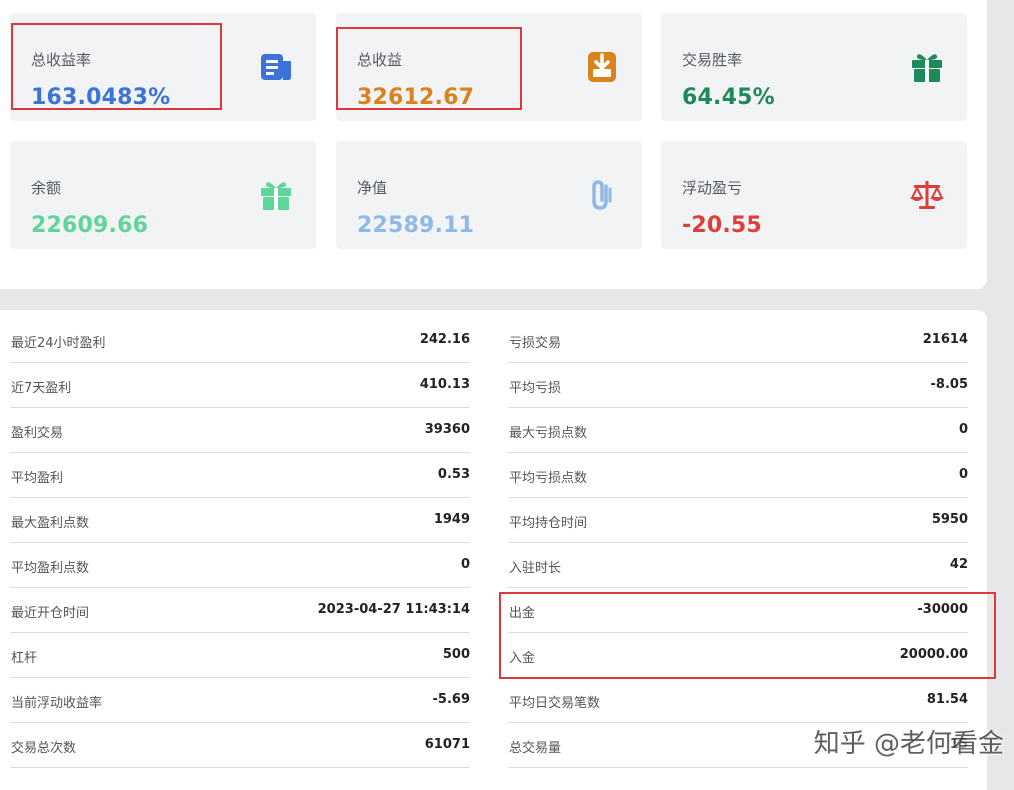 The width and height of the screenshot is (1014, 790). Describe the element at coordinates (738, 430) in the screenshot. I see `stat-row: 最大亏损点数 0` at that location.